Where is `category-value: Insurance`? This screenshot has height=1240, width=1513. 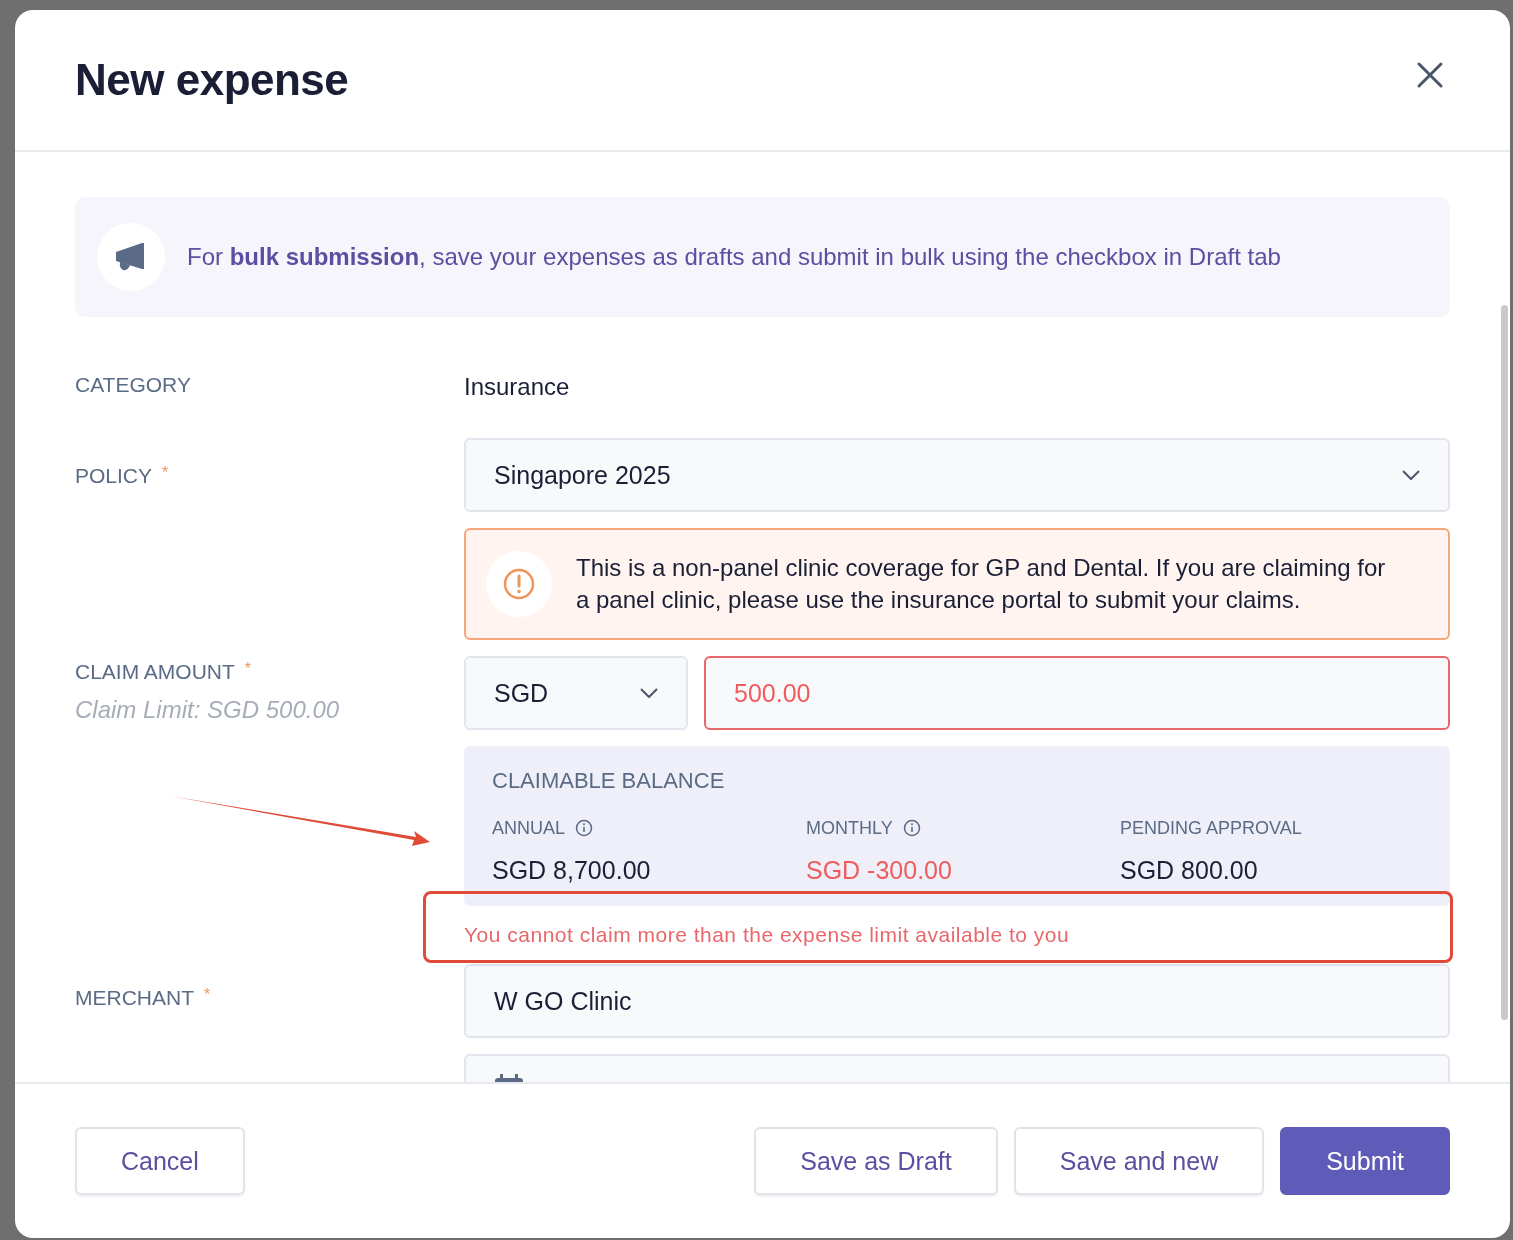
category-value: Insurance is located at coordinates (517, 387).